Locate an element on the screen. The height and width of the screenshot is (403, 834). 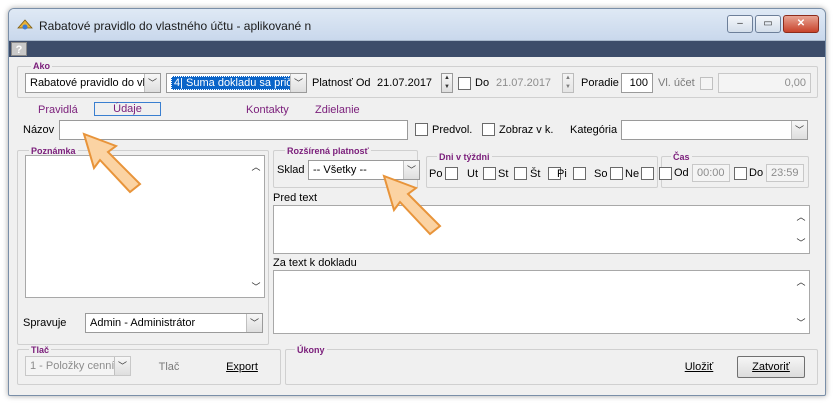
export-button: Export is located at coordinates (242, 367).